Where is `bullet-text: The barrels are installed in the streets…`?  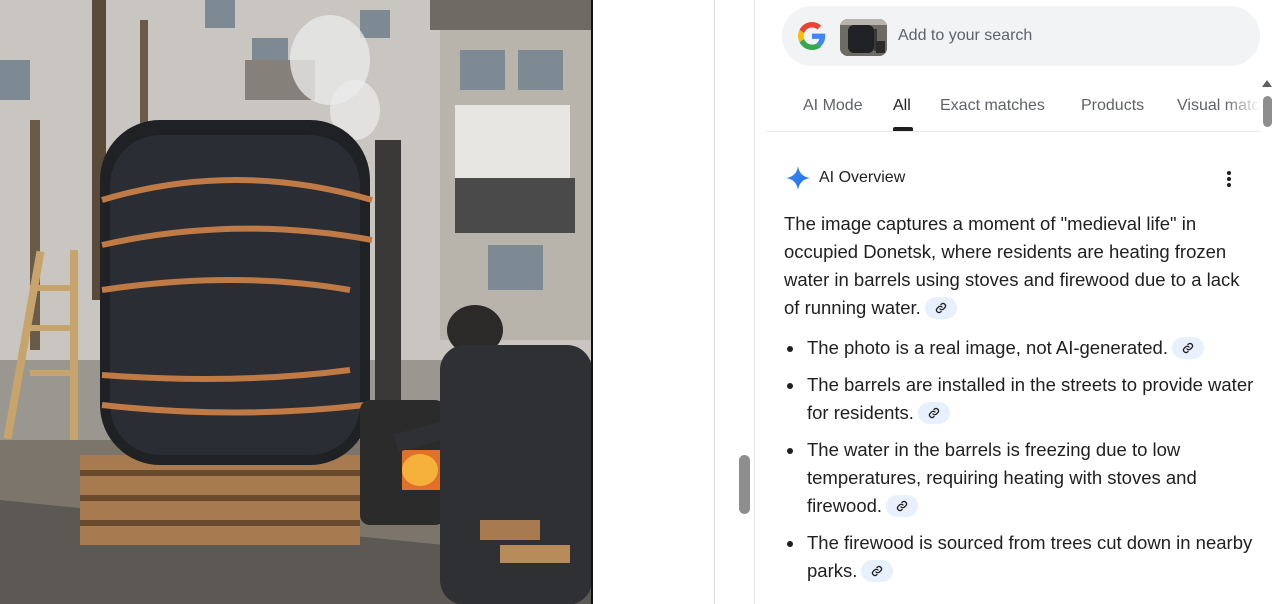 bullet-text: The barrels are installed in the streets… is located at coordinates (1030, 398).